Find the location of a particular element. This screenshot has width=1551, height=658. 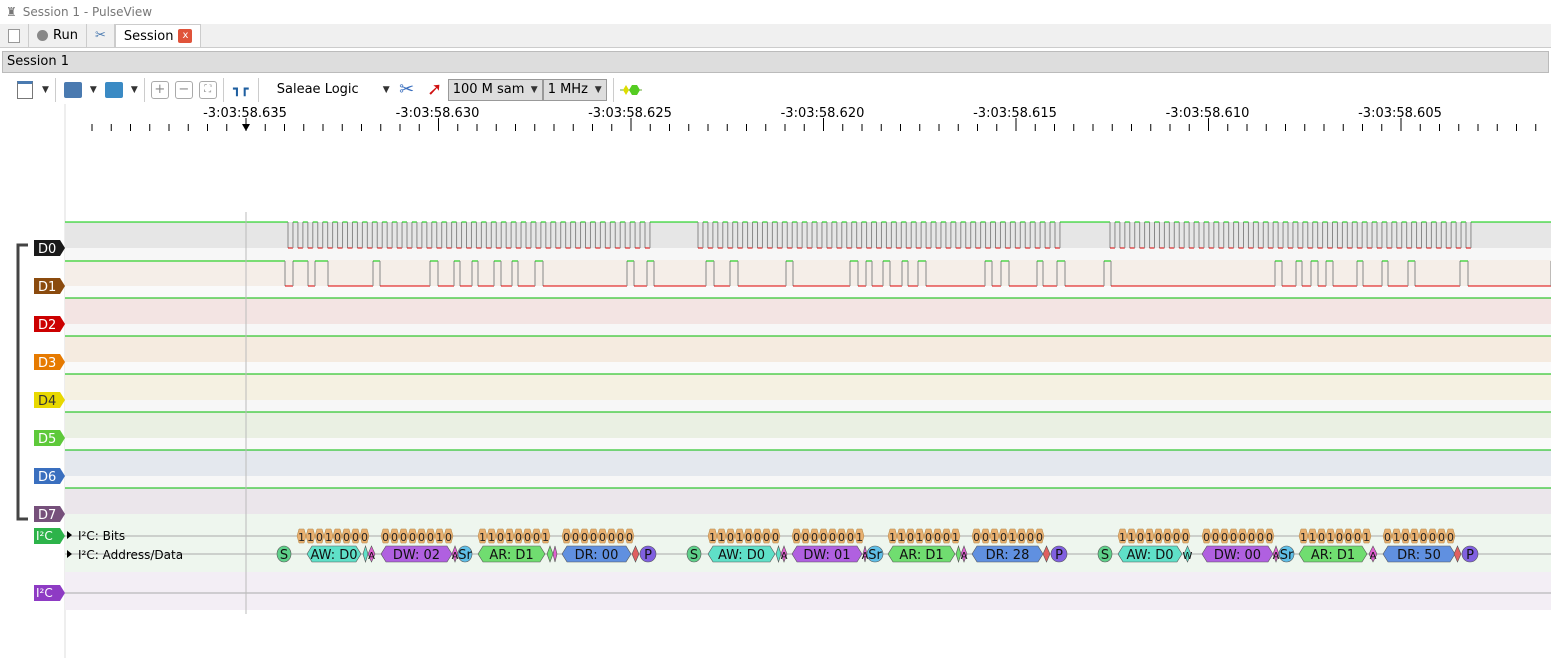

annotation-dw-02: DW: 02 is located at coordinates (416, 554).